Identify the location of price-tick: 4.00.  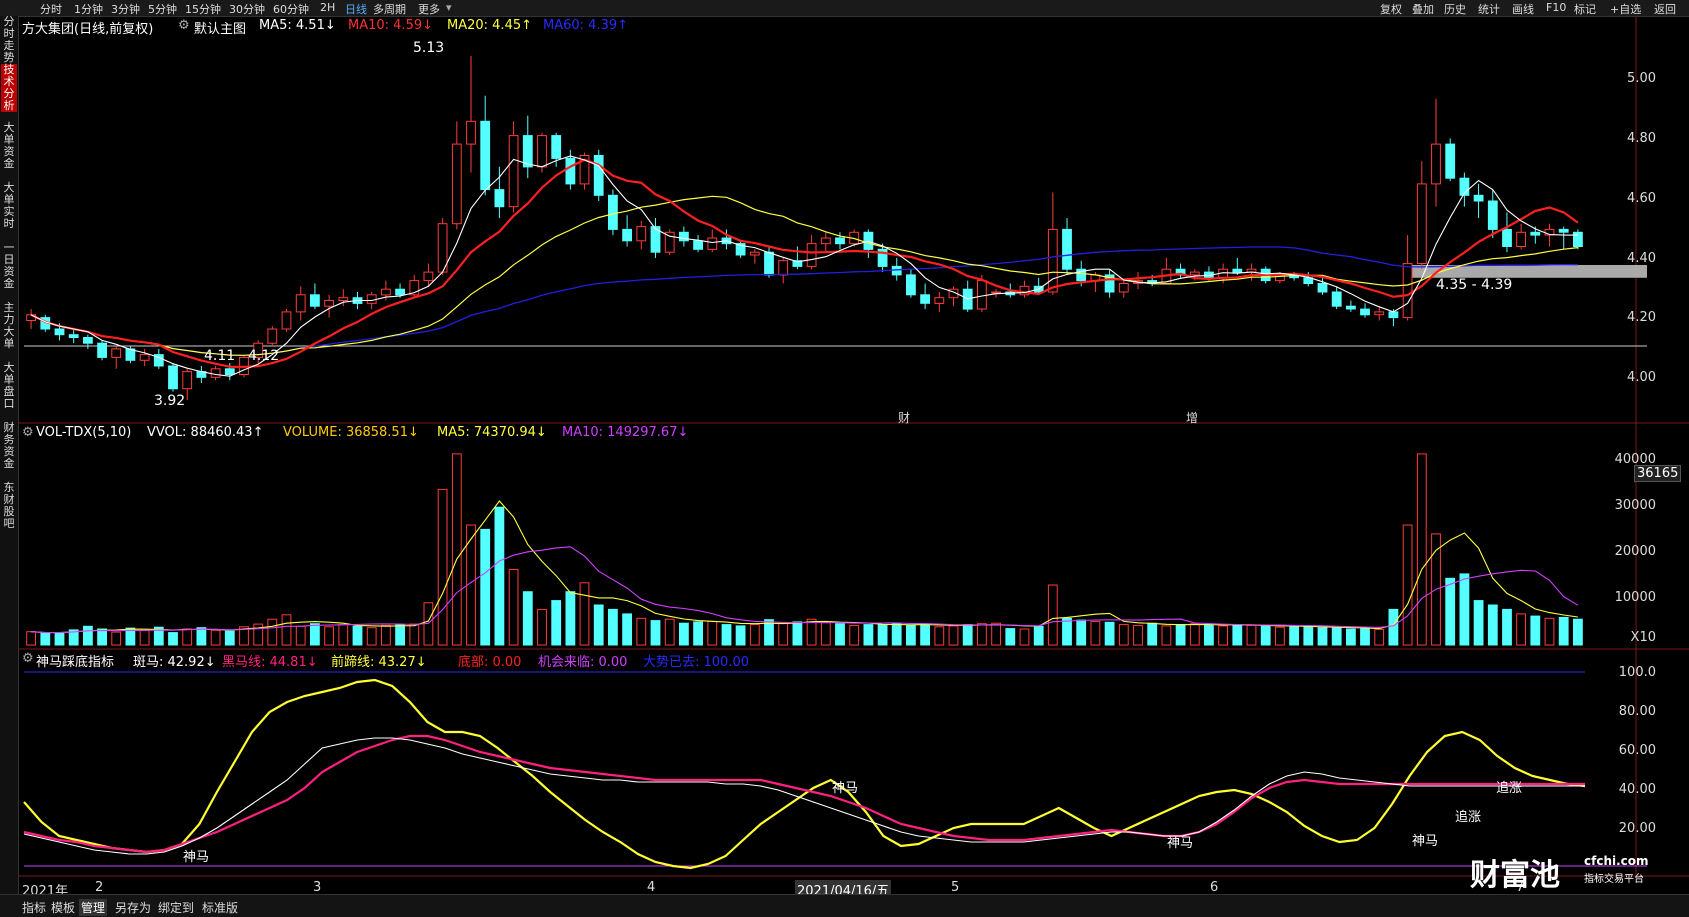
(1641, 377).